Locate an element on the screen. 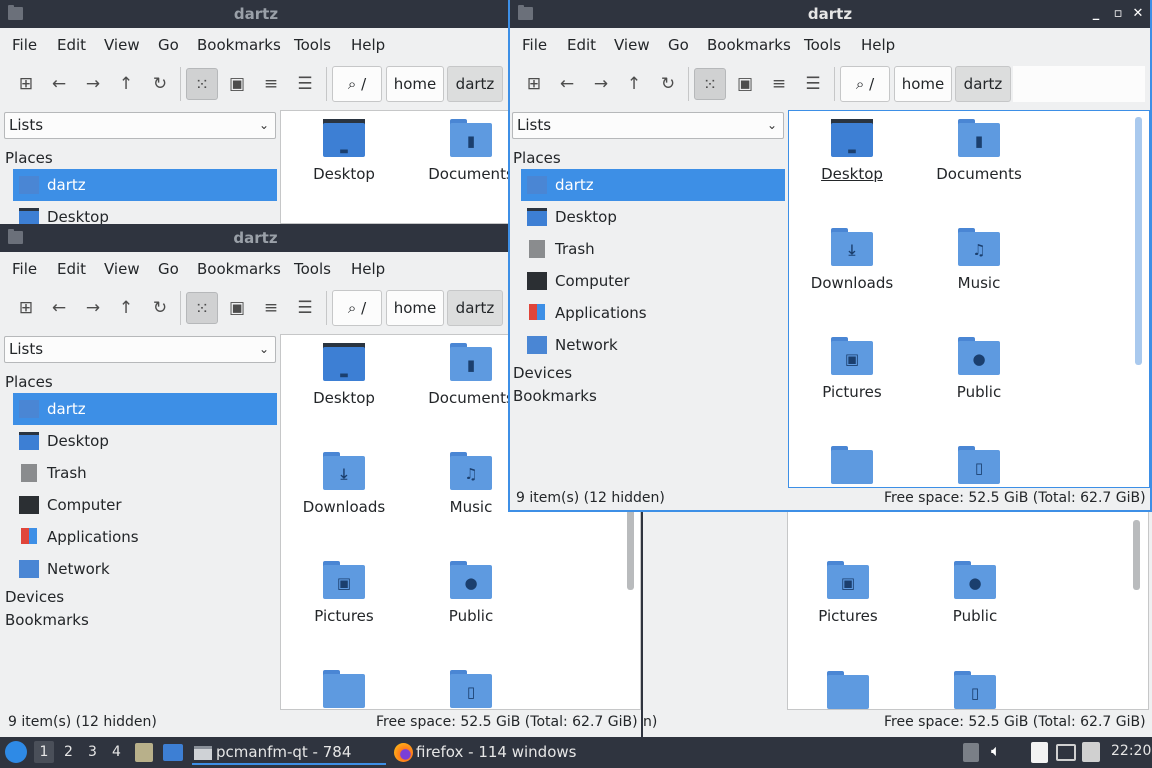 The image size is (1152, 768). taskbar-task-firefox: firefox - 114 windows is located at coordinates (494, 752).